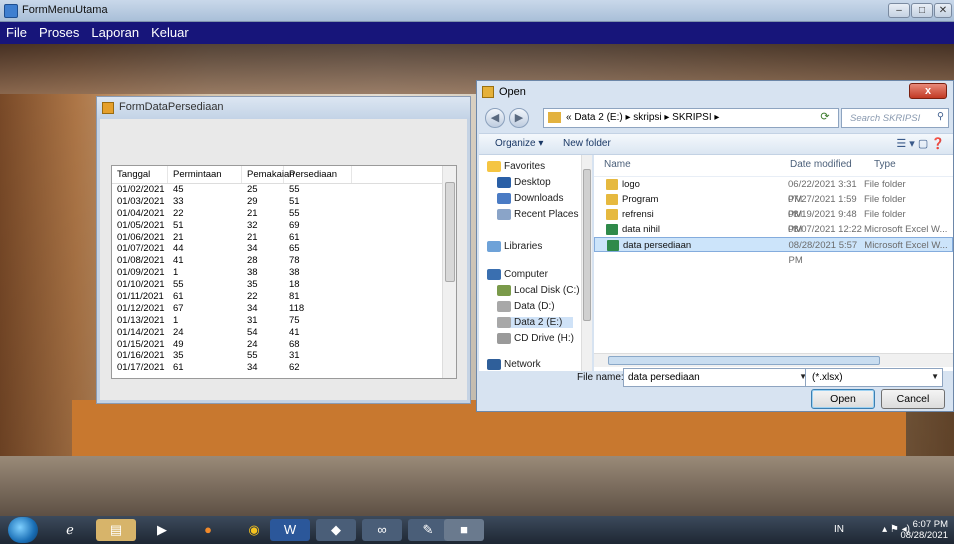 This screenshot has height=544, width=954. What do you see at coordinates (208, 530) in the screenshot?
I see `firefox-icon: ●` at bounding box center [208, 530].